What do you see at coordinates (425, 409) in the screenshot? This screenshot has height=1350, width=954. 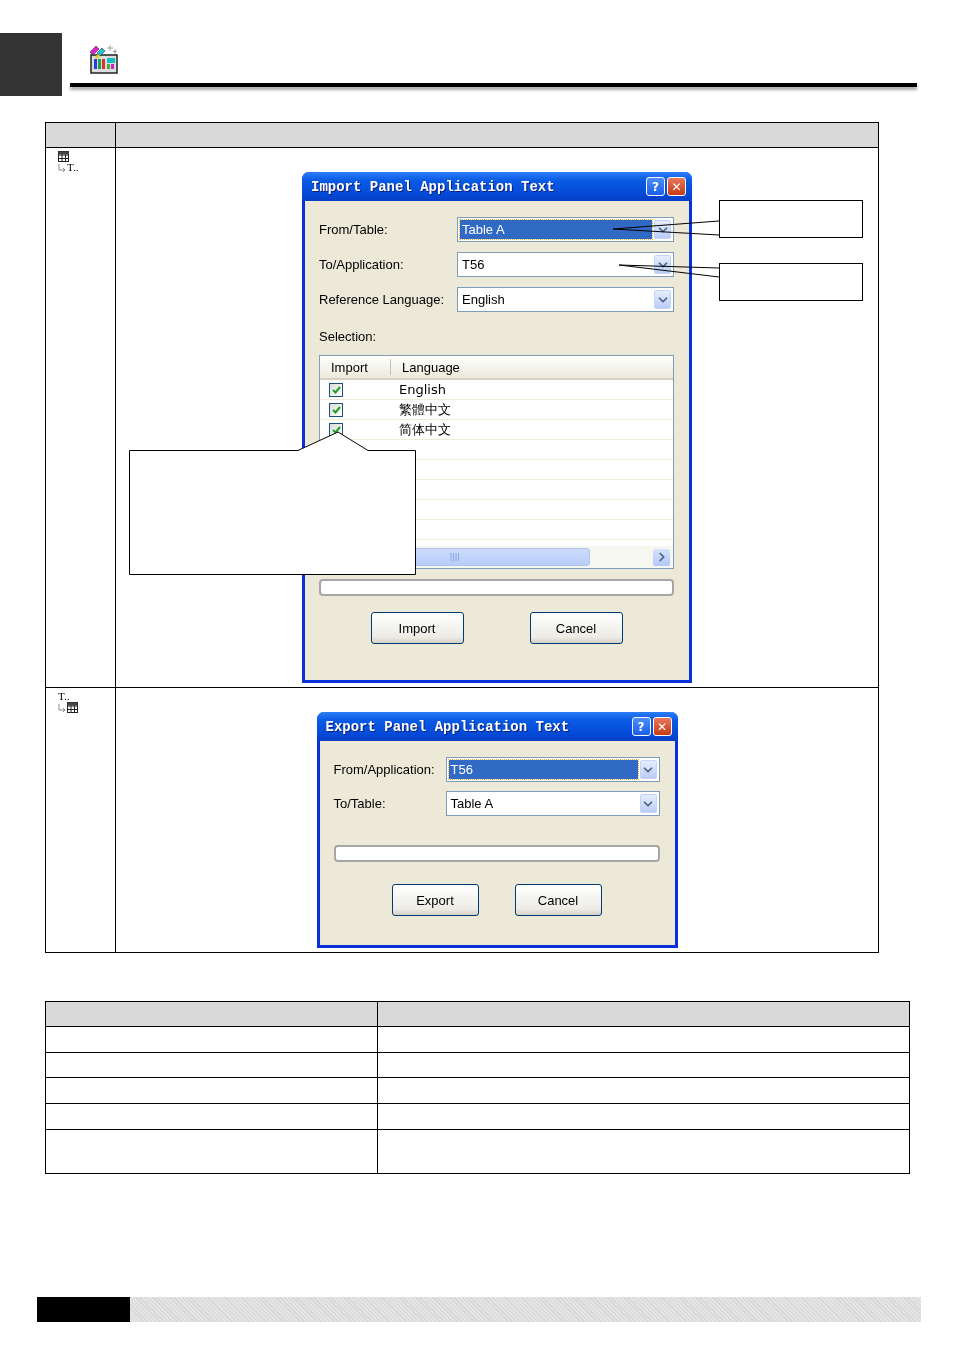 I see `language-name: 繁體中文` at bounding box center [425, 409].